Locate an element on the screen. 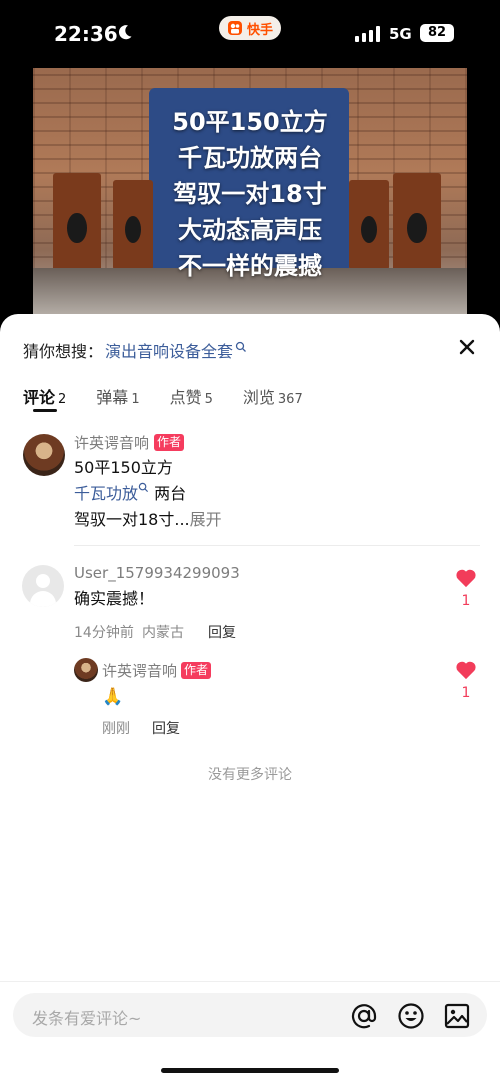  kuaishou-logo-icon is located at coordinates (234, 28).